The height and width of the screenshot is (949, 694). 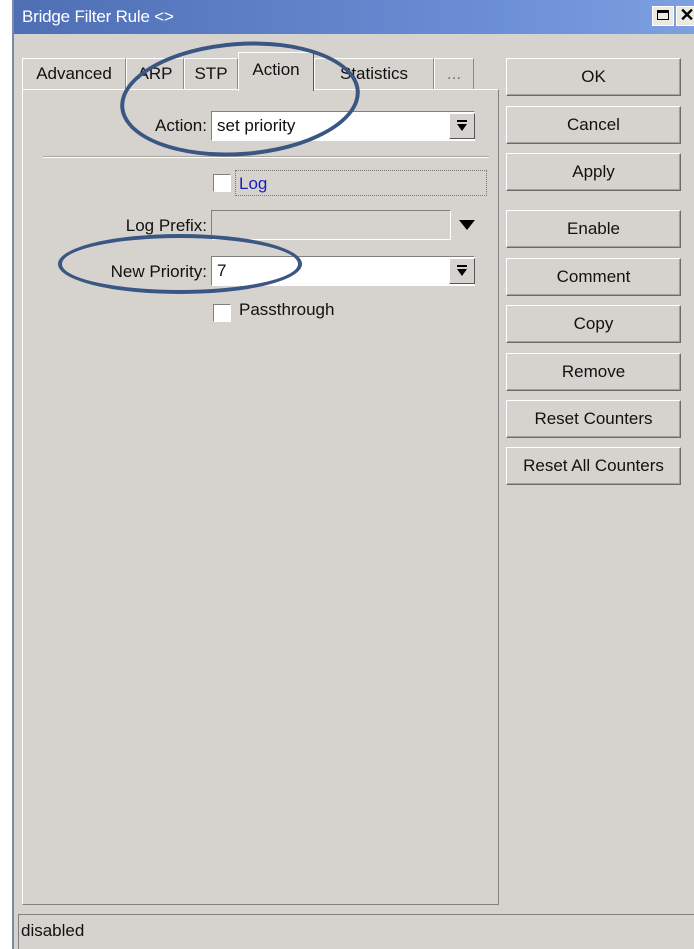 I want to click on log-focus-box, so click(x=361, y=183).